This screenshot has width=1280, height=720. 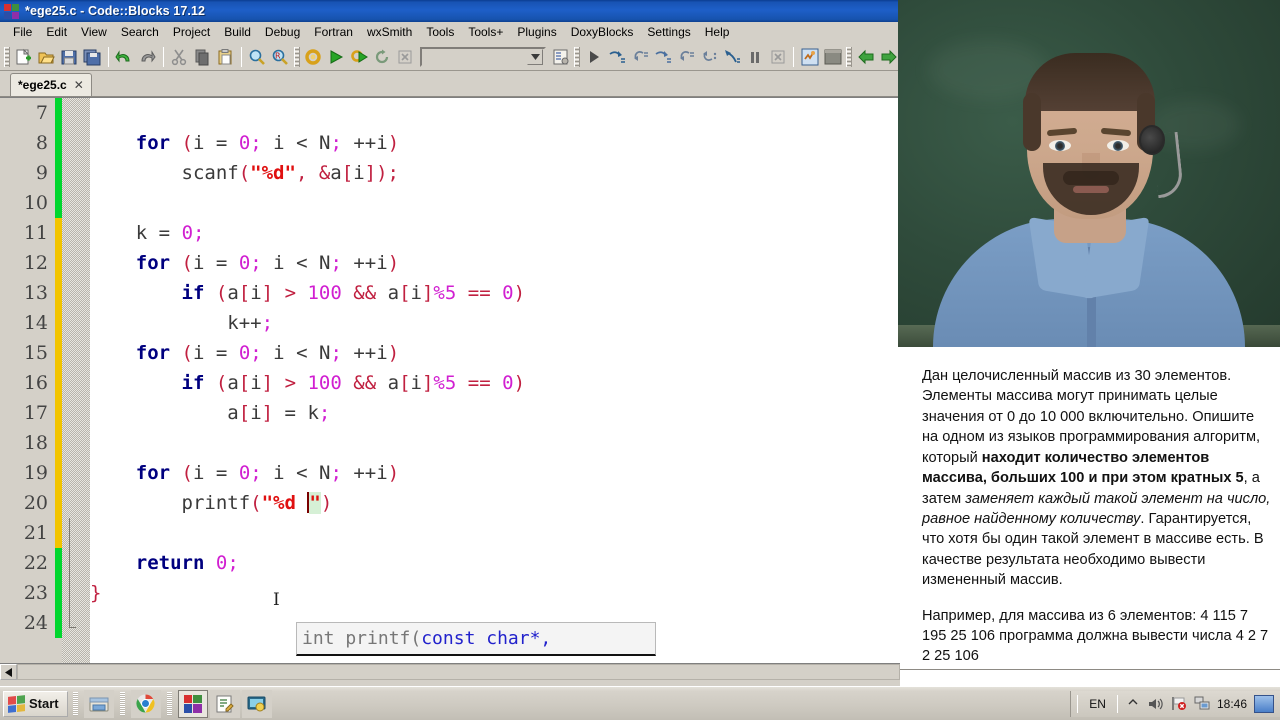 I want to click on debug-next-instruction-icon, so click(x=662, y=57).